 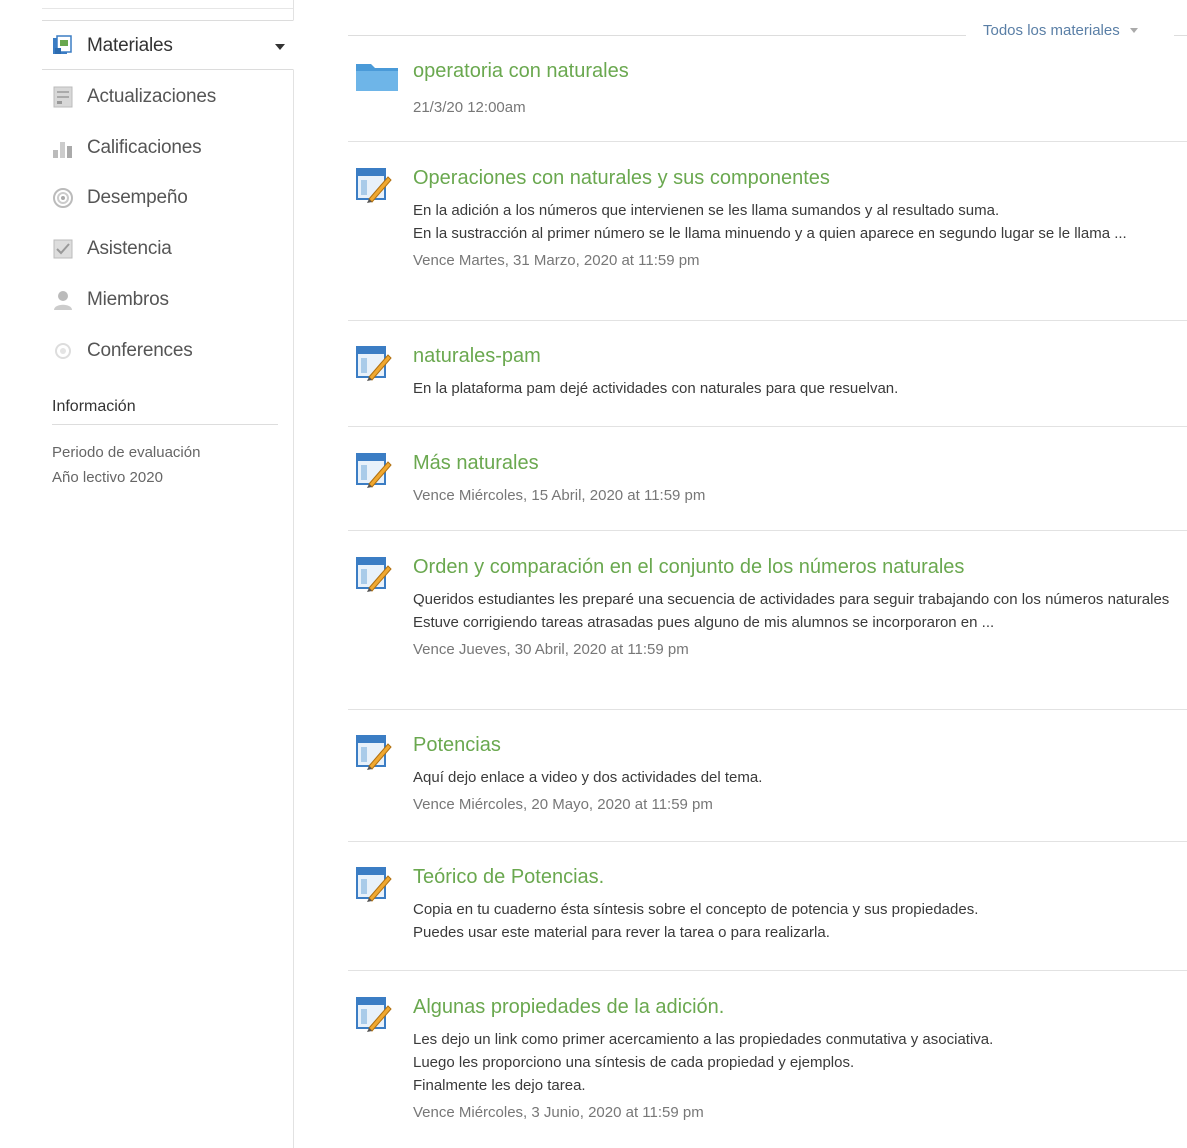 What do you see at coordinates (508, 877) in the screenshot?
I see `material-title: Teórico de Potencias.` at bounding box center [508, 877].